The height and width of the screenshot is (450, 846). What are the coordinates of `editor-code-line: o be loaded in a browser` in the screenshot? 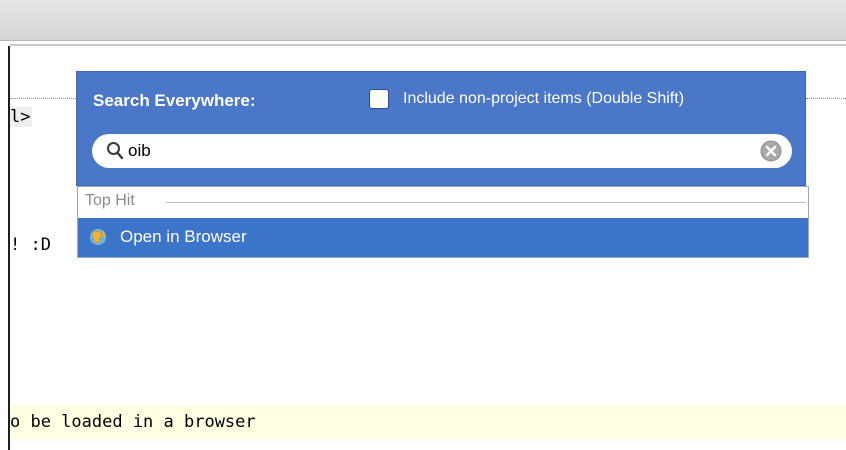 It's located at (133, 422).